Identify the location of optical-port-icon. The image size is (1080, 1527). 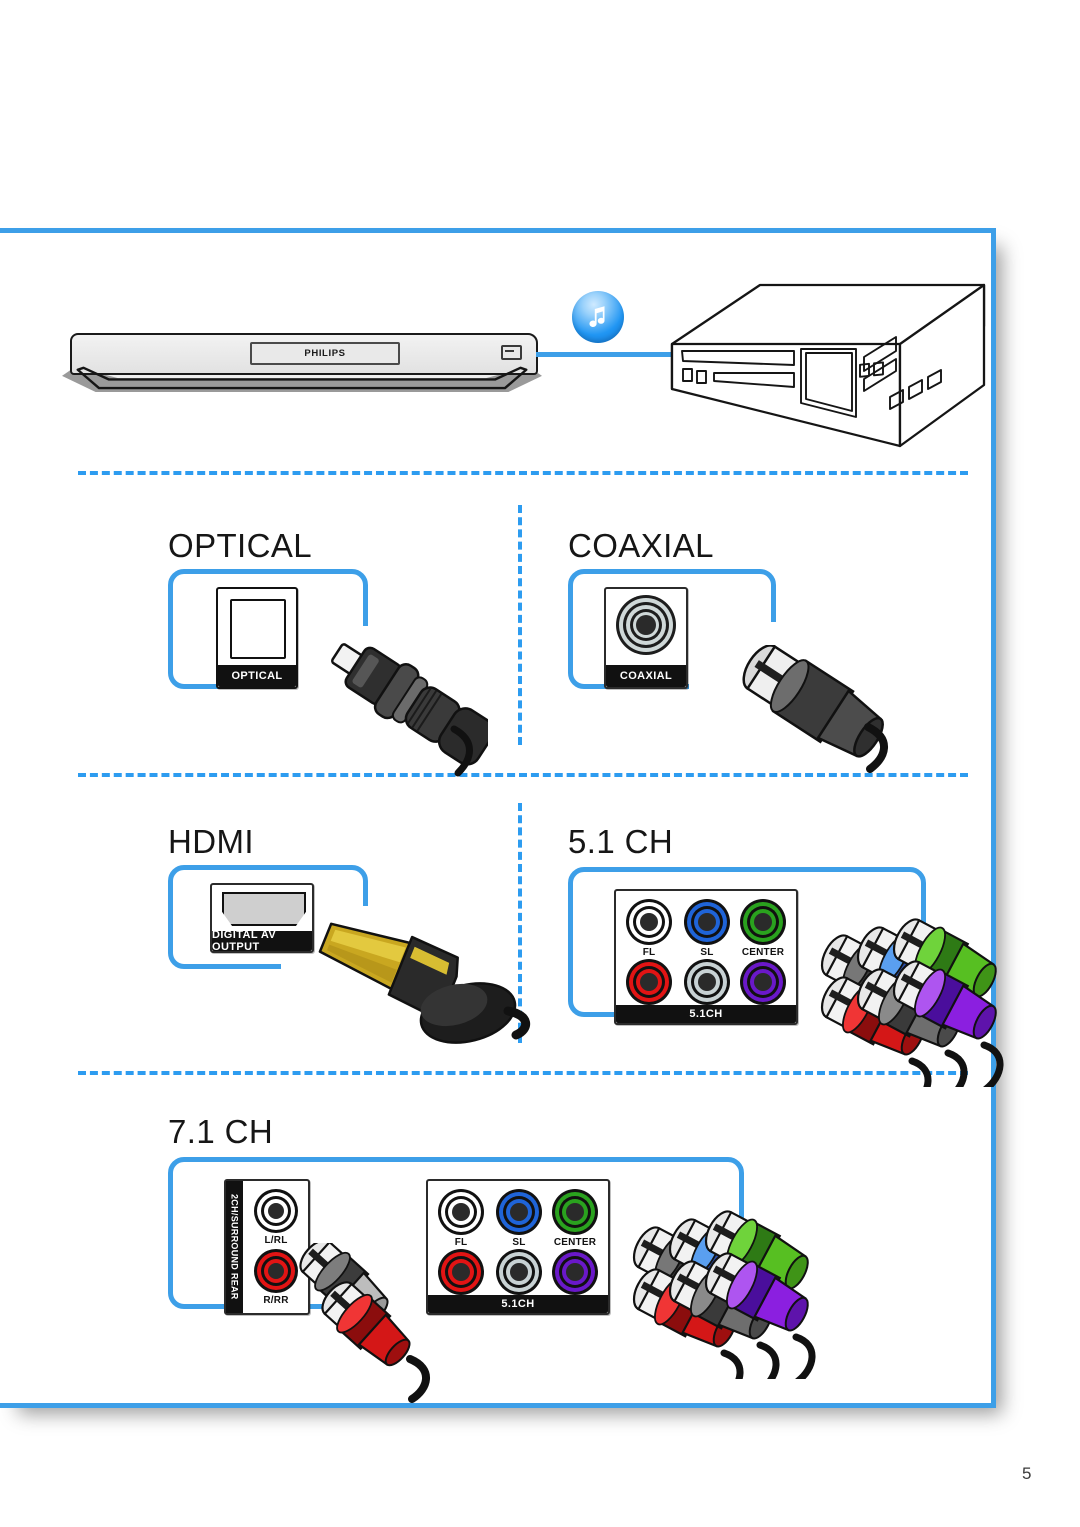
(258, 629).